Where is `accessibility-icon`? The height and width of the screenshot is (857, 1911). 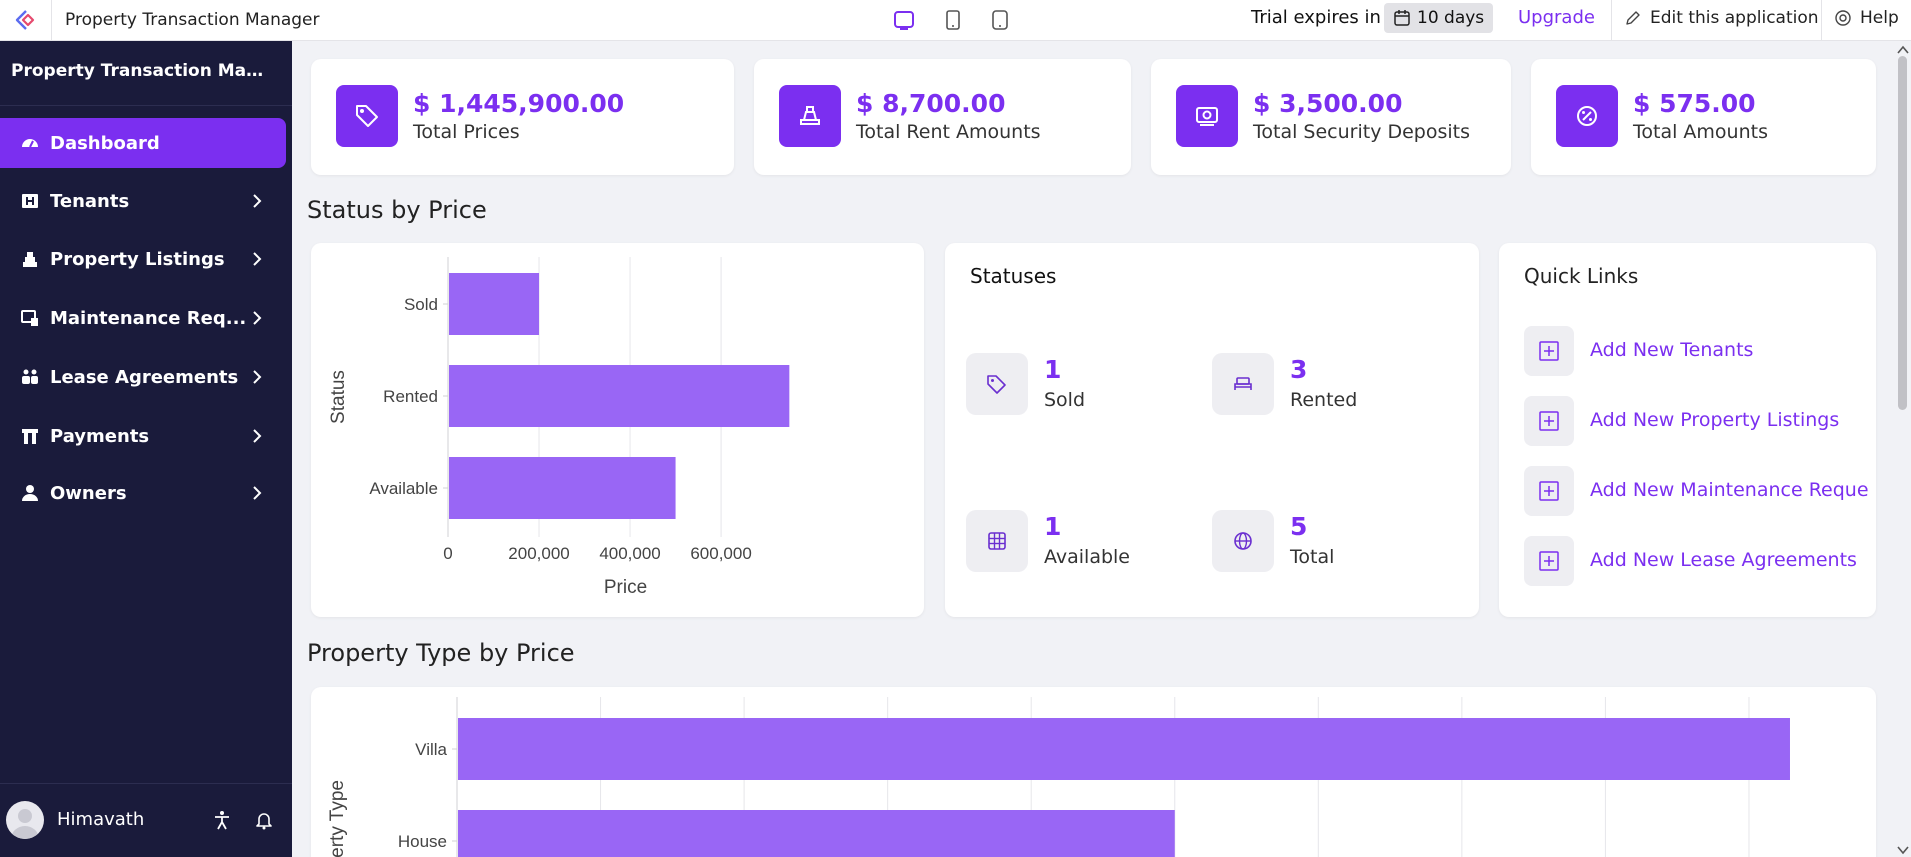 accessibility-icon is located at coordinates (222, 820).